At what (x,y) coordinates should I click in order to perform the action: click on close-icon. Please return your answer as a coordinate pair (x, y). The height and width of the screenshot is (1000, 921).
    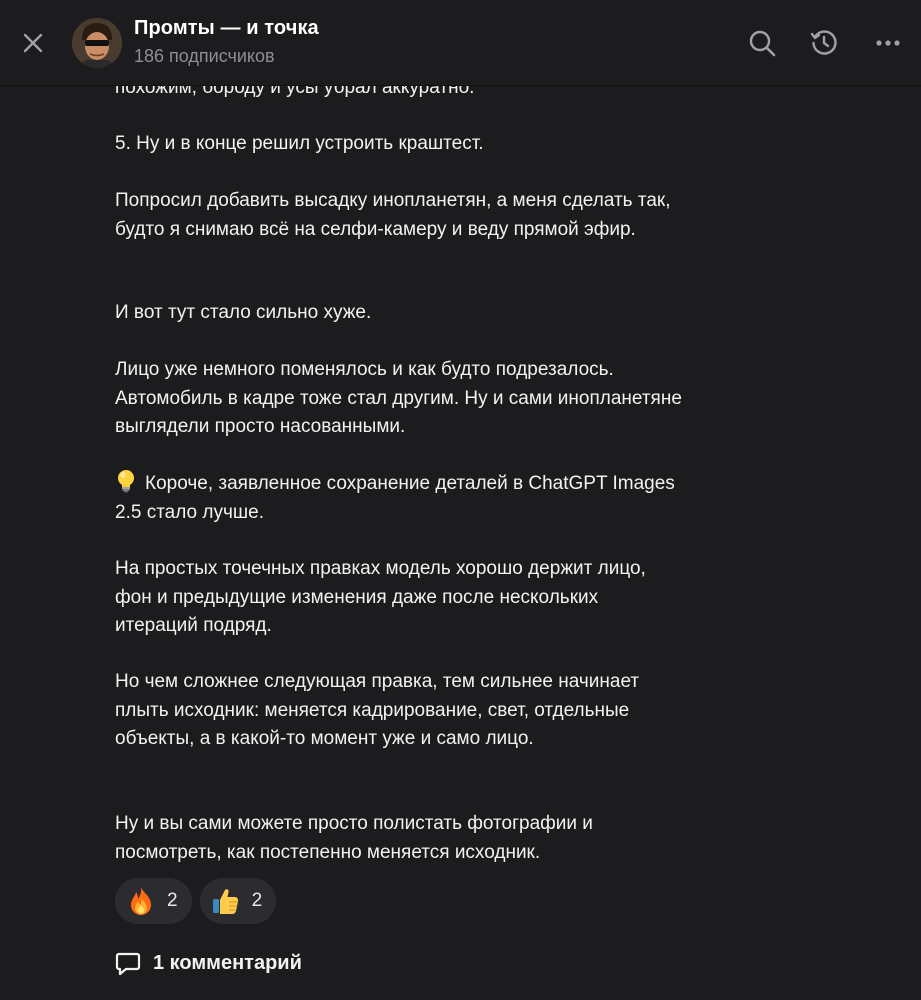
    Looking at the image, I should click on (33, 43).